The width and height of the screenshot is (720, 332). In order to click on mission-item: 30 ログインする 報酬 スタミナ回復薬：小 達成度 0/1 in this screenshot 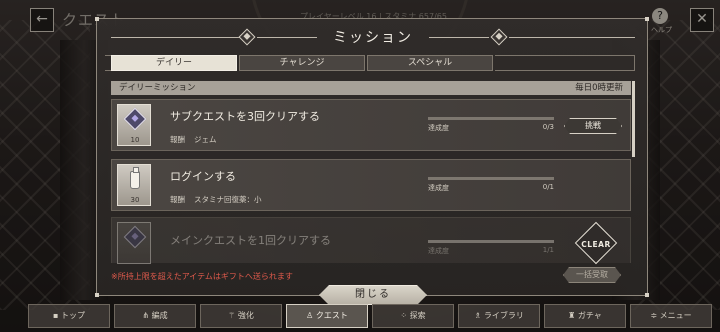, I will do `click(371, 185)`.